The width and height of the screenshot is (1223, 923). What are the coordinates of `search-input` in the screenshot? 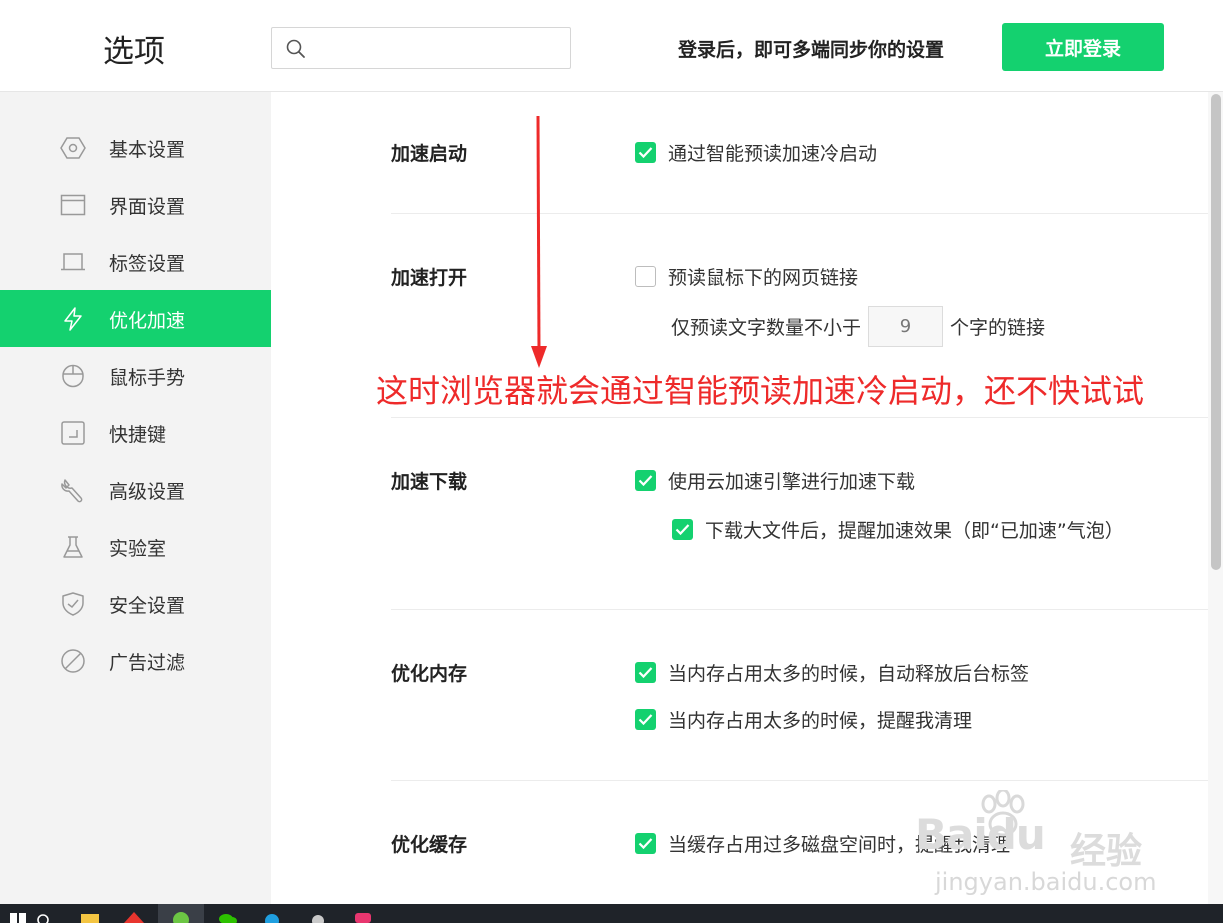 It's located at (434, 48).